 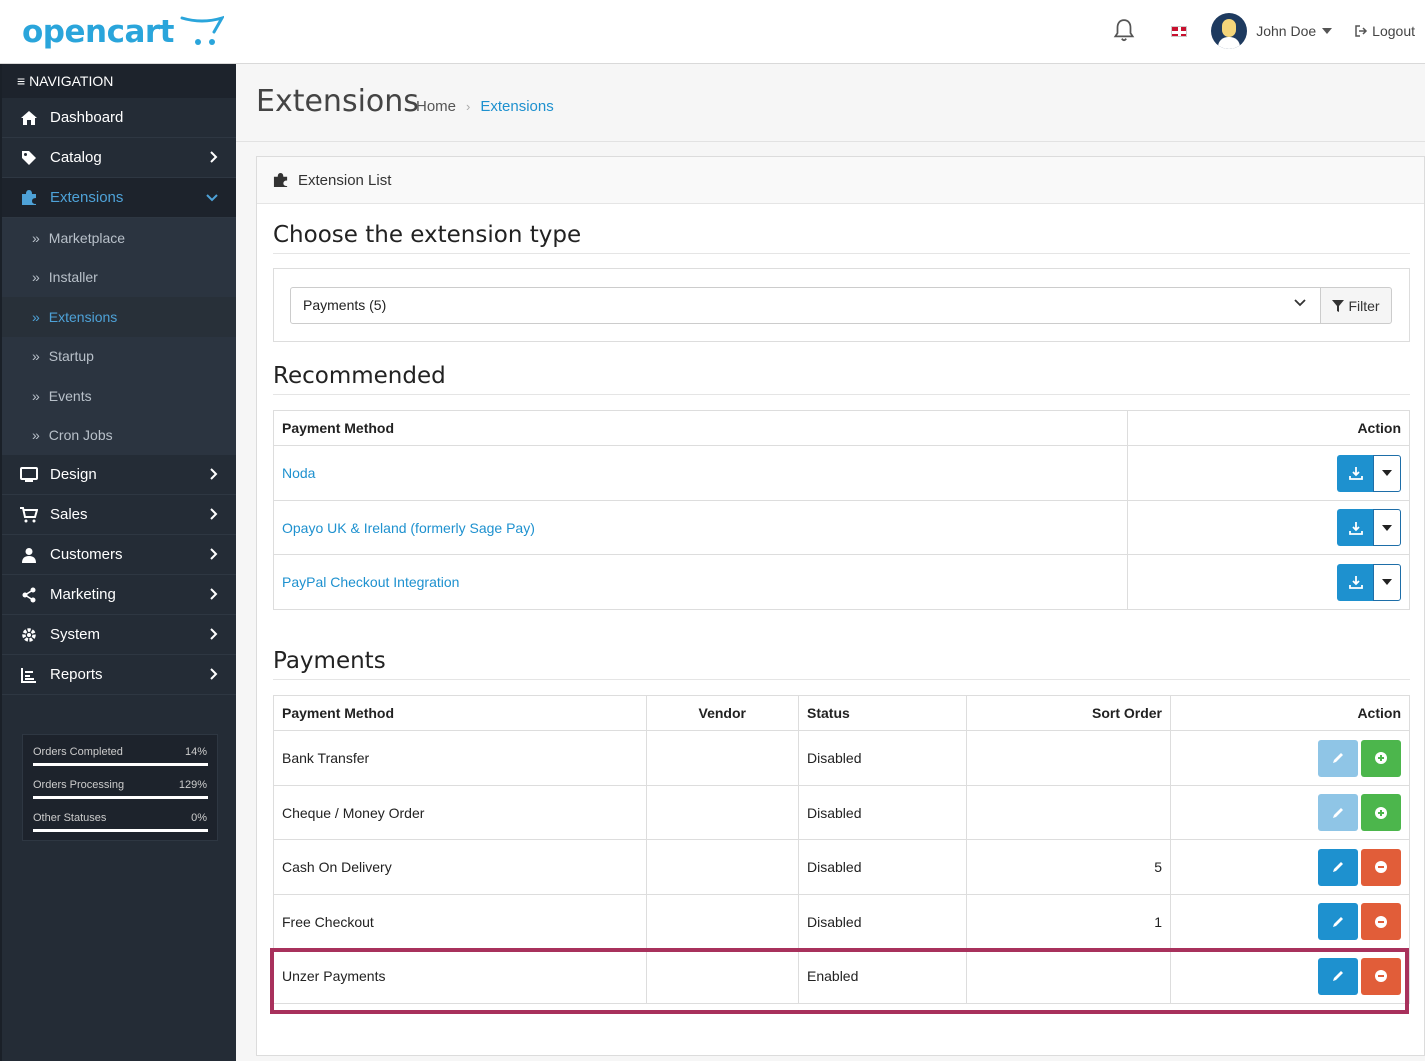 I want to click on sidebar-subitem-extensions: » Extensions, so click(x=119, y=317).